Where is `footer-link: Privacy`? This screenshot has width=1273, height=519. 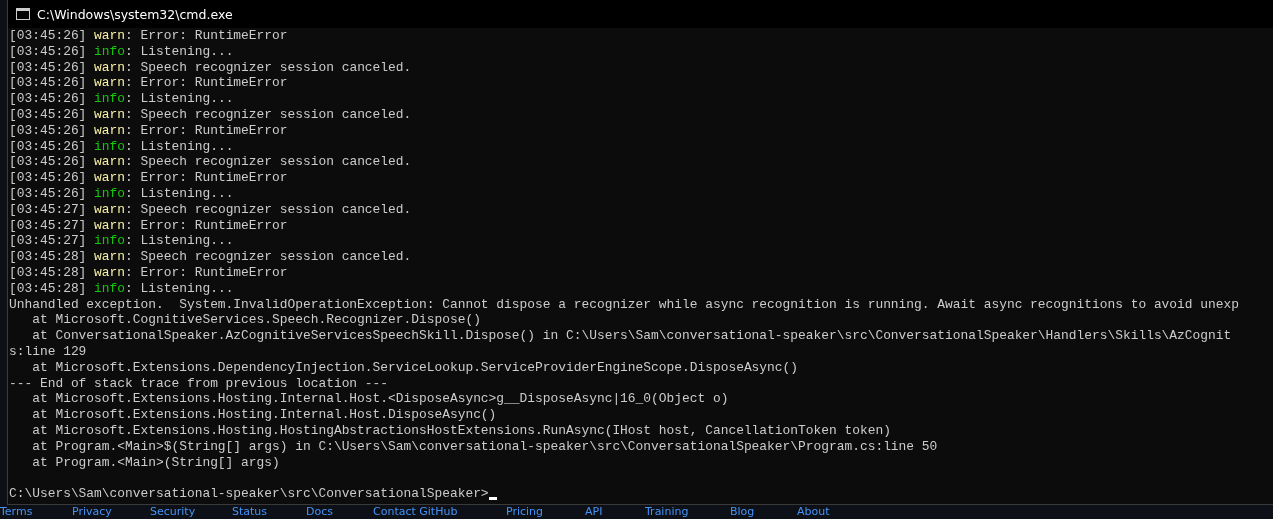 footer-link: Privacy is located at coordinates (92, 511).